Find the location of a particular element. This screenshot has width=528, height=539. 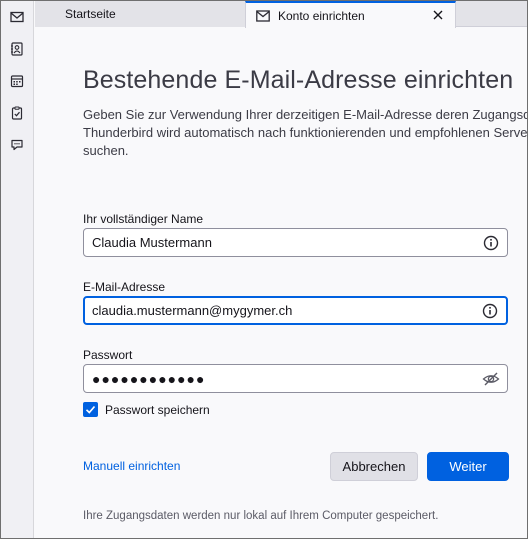

name-value: Claudia Mustermann is located at coordinates (152, 242).